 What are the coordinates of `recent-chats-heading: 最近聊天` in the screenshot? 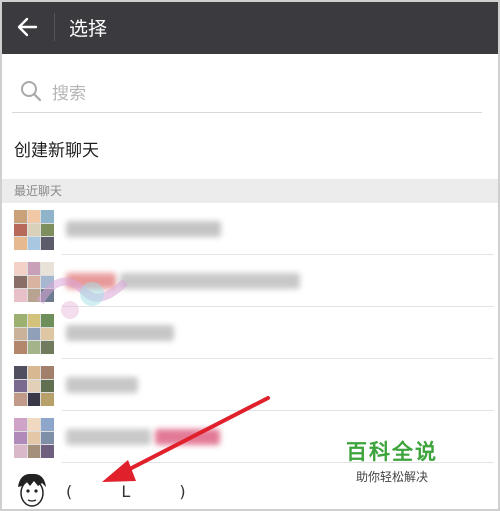 It's located at (250, 191).